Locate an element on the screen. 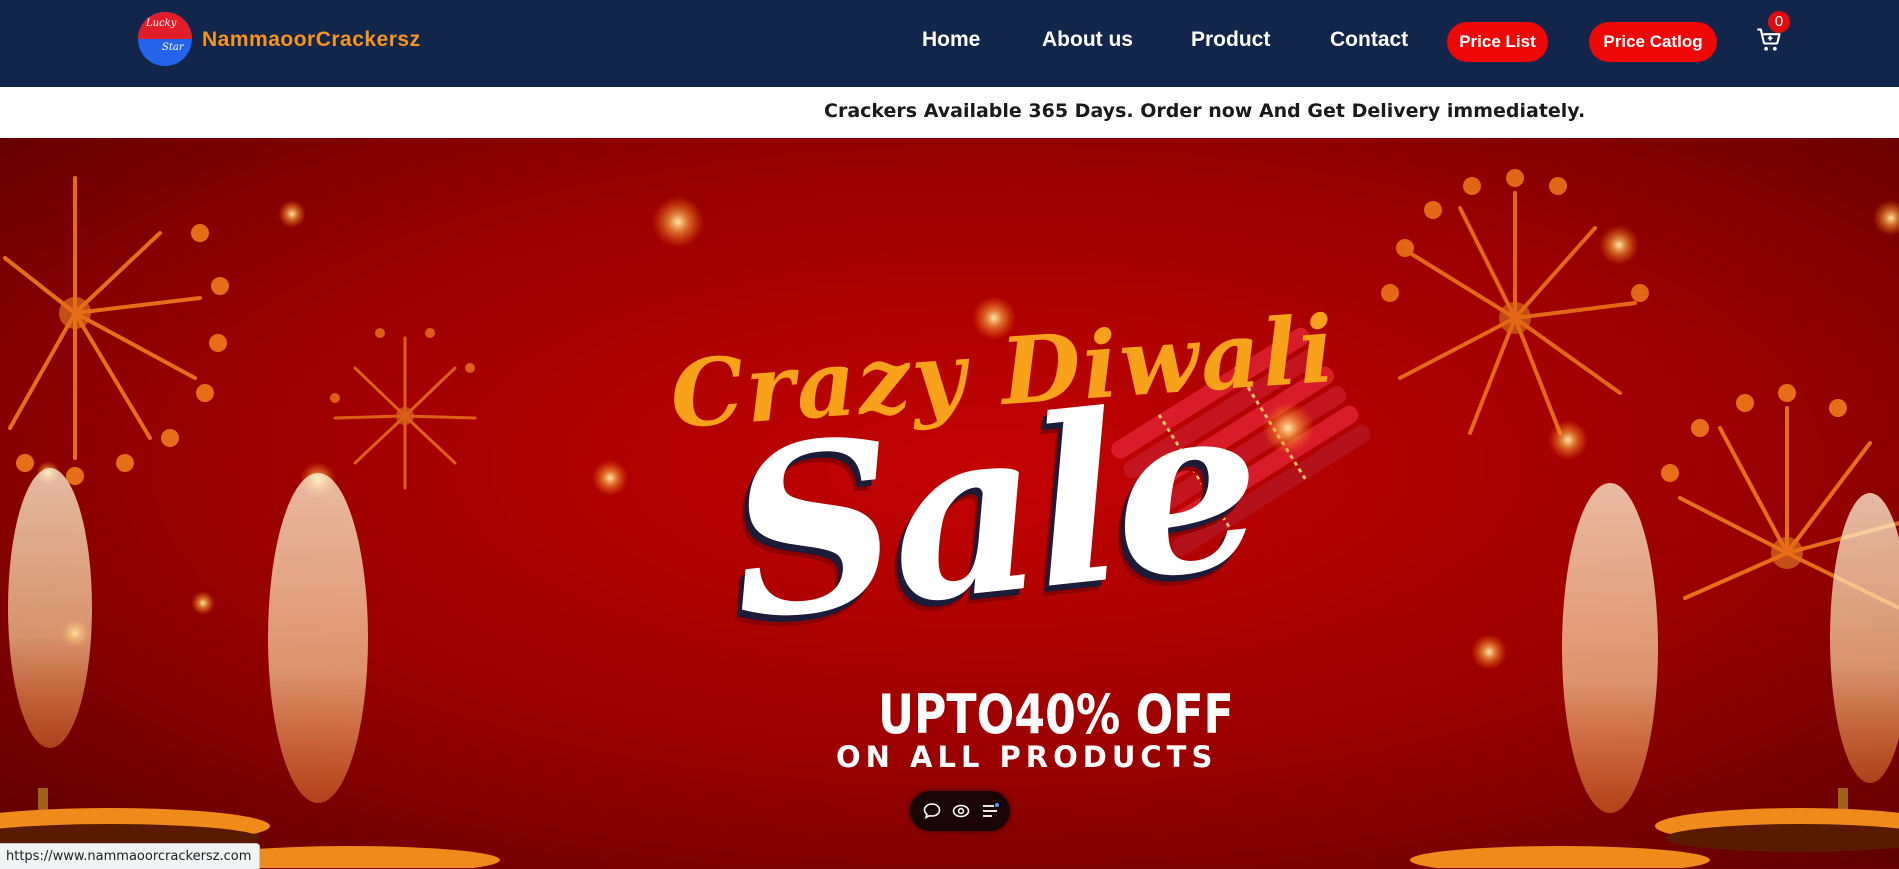  hero-subline: ON ALL PRODUCTS is located at coordinates (1027, 757).